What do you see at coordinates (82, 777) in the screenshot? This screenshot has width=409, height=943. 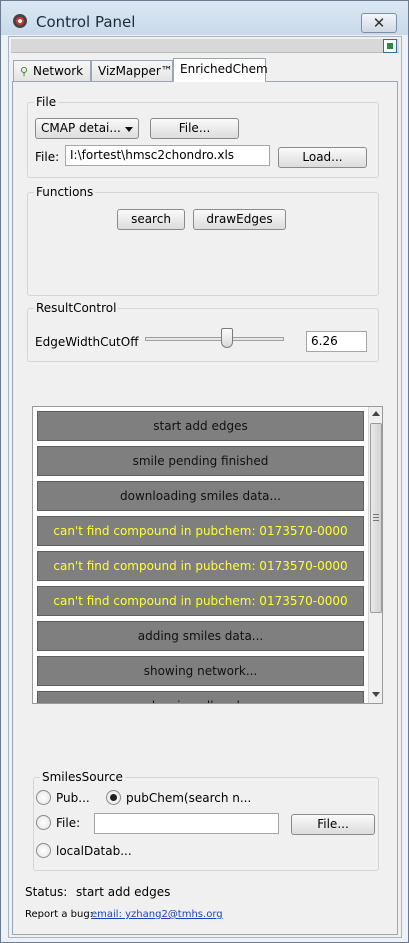 I see `smiles-source-title: SmilesSource` at bounding box center [82, 777].